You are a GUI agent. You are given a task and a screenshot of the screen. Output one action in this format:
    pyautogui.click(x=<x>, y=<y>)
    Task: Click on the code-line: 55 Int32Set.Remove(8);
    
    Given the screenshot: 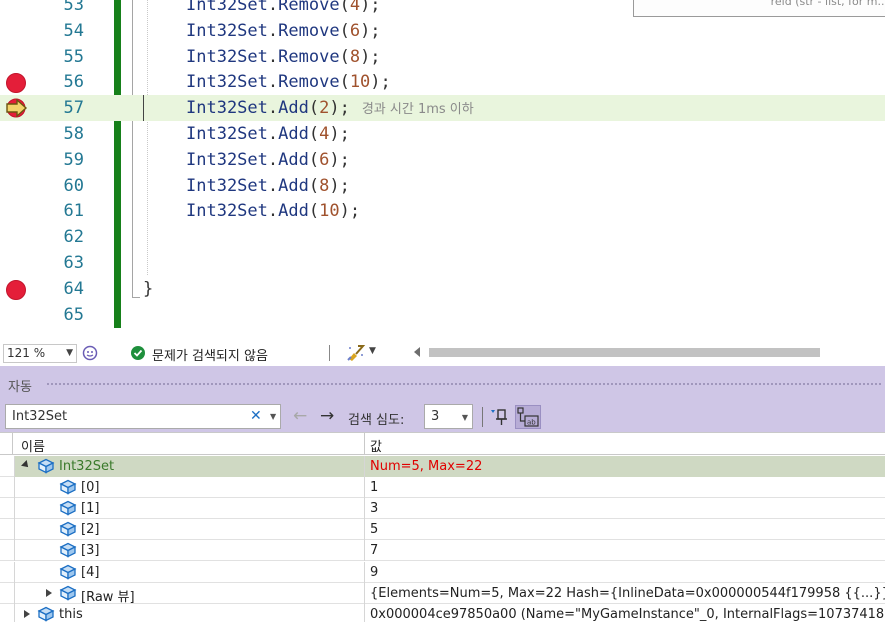 What is the action you would take?
    pyautogui.click(x=442, y=57)
    